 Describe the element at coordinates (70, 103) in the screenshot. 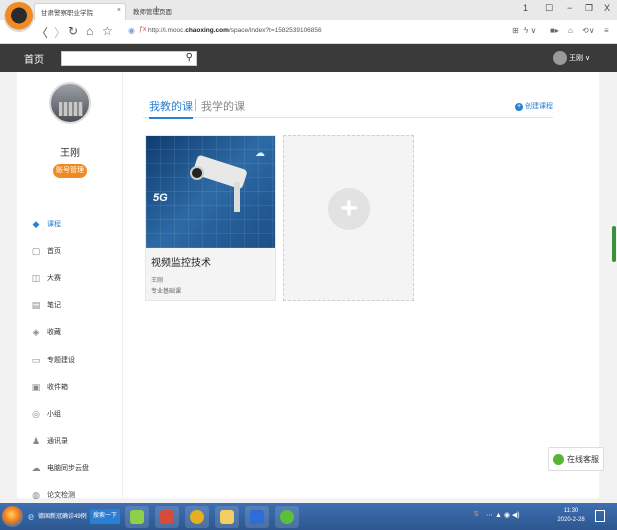

I see `profile-photo` at that location.